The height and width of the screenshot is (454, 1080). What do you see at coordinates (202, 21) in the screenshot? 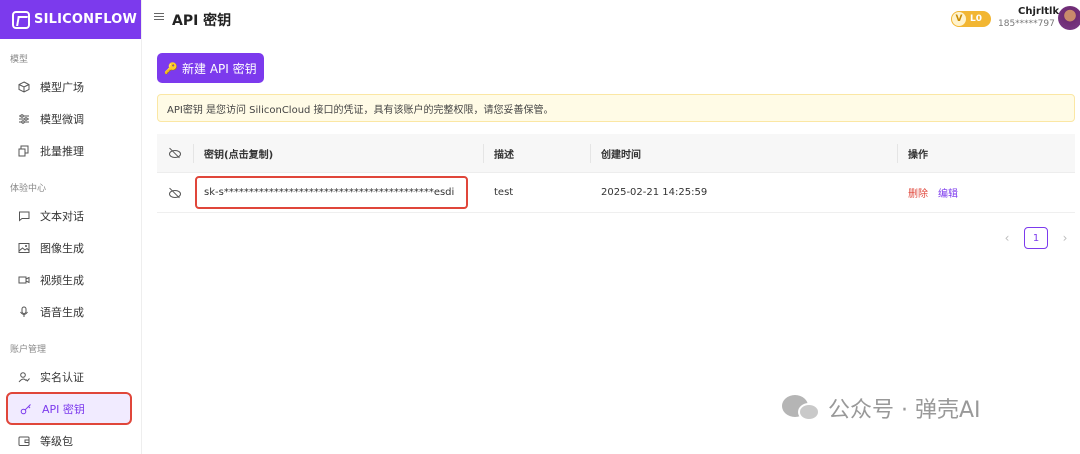
I see `page-title: API 密钥` at bounding box center [202, 21].